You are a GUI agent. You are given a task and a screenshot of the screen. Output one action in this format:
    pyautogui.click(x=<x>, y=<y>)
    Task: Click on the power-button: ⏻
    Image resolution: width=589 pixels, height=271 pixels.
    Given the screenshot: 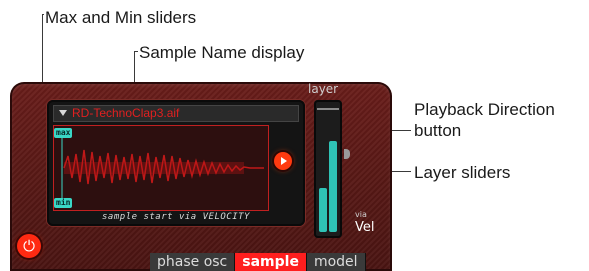 What is the action you would take?
    pyautogui.click(x=29, y=246)
    